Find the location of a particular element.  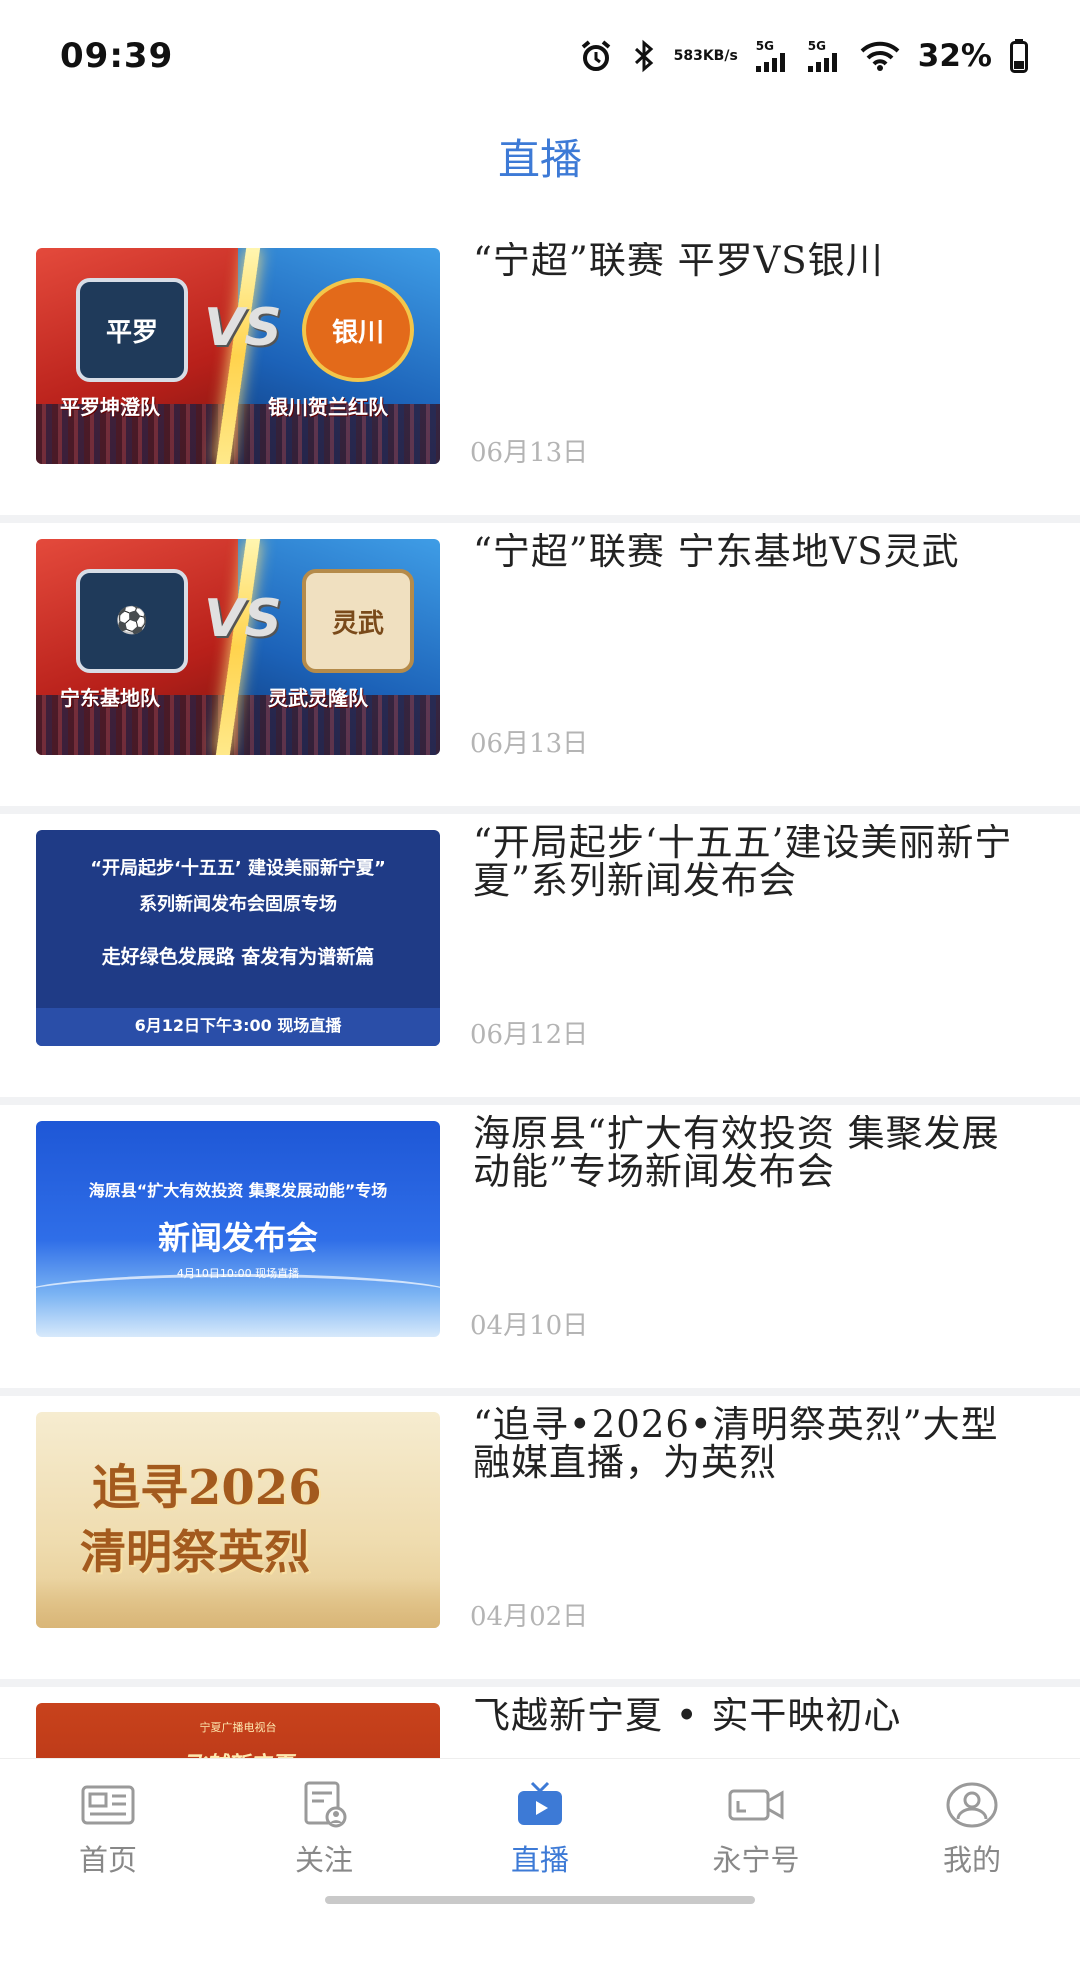

network-speed: 583 KB/s is located at coordinates (705, 55).